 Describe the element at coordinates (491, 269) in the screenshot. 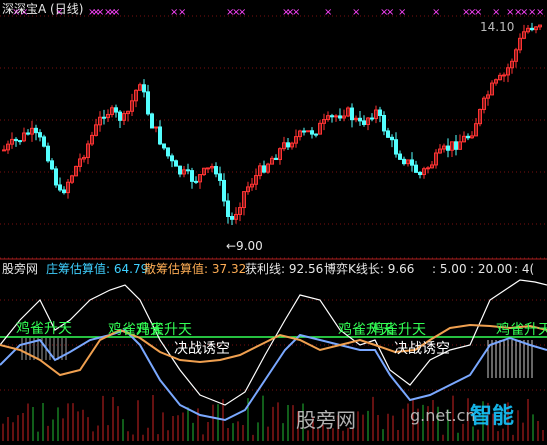

I see `indicator-item: : 20.00` at that location.